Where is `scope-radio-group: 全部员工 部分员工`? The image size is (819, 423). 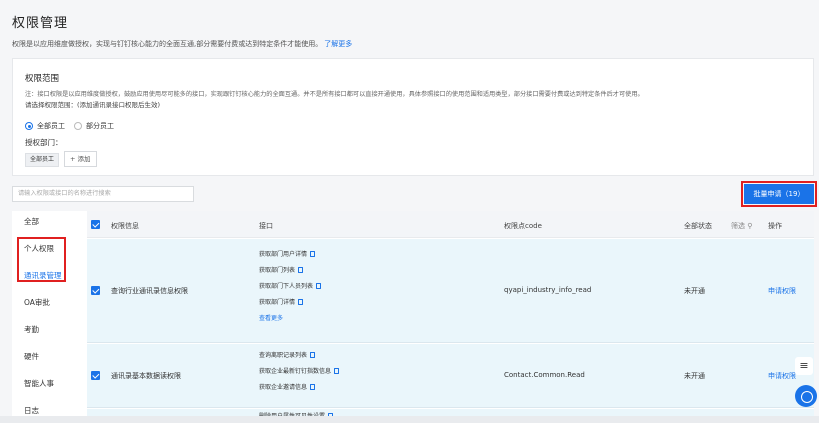 scope-radio-group: 全部员工 部分员工 is located at coordinates (74, 126).